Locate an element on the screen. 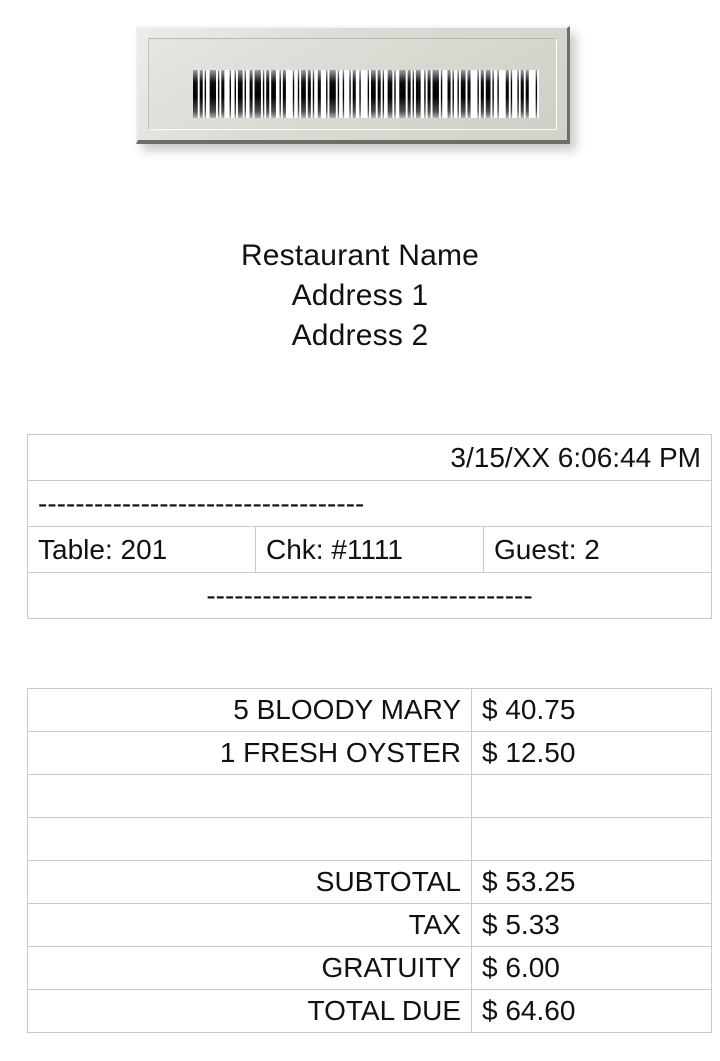 This screenshot has height=1061, width=720. check-number: Chk: #1111 is located at coordinates (369, 549).